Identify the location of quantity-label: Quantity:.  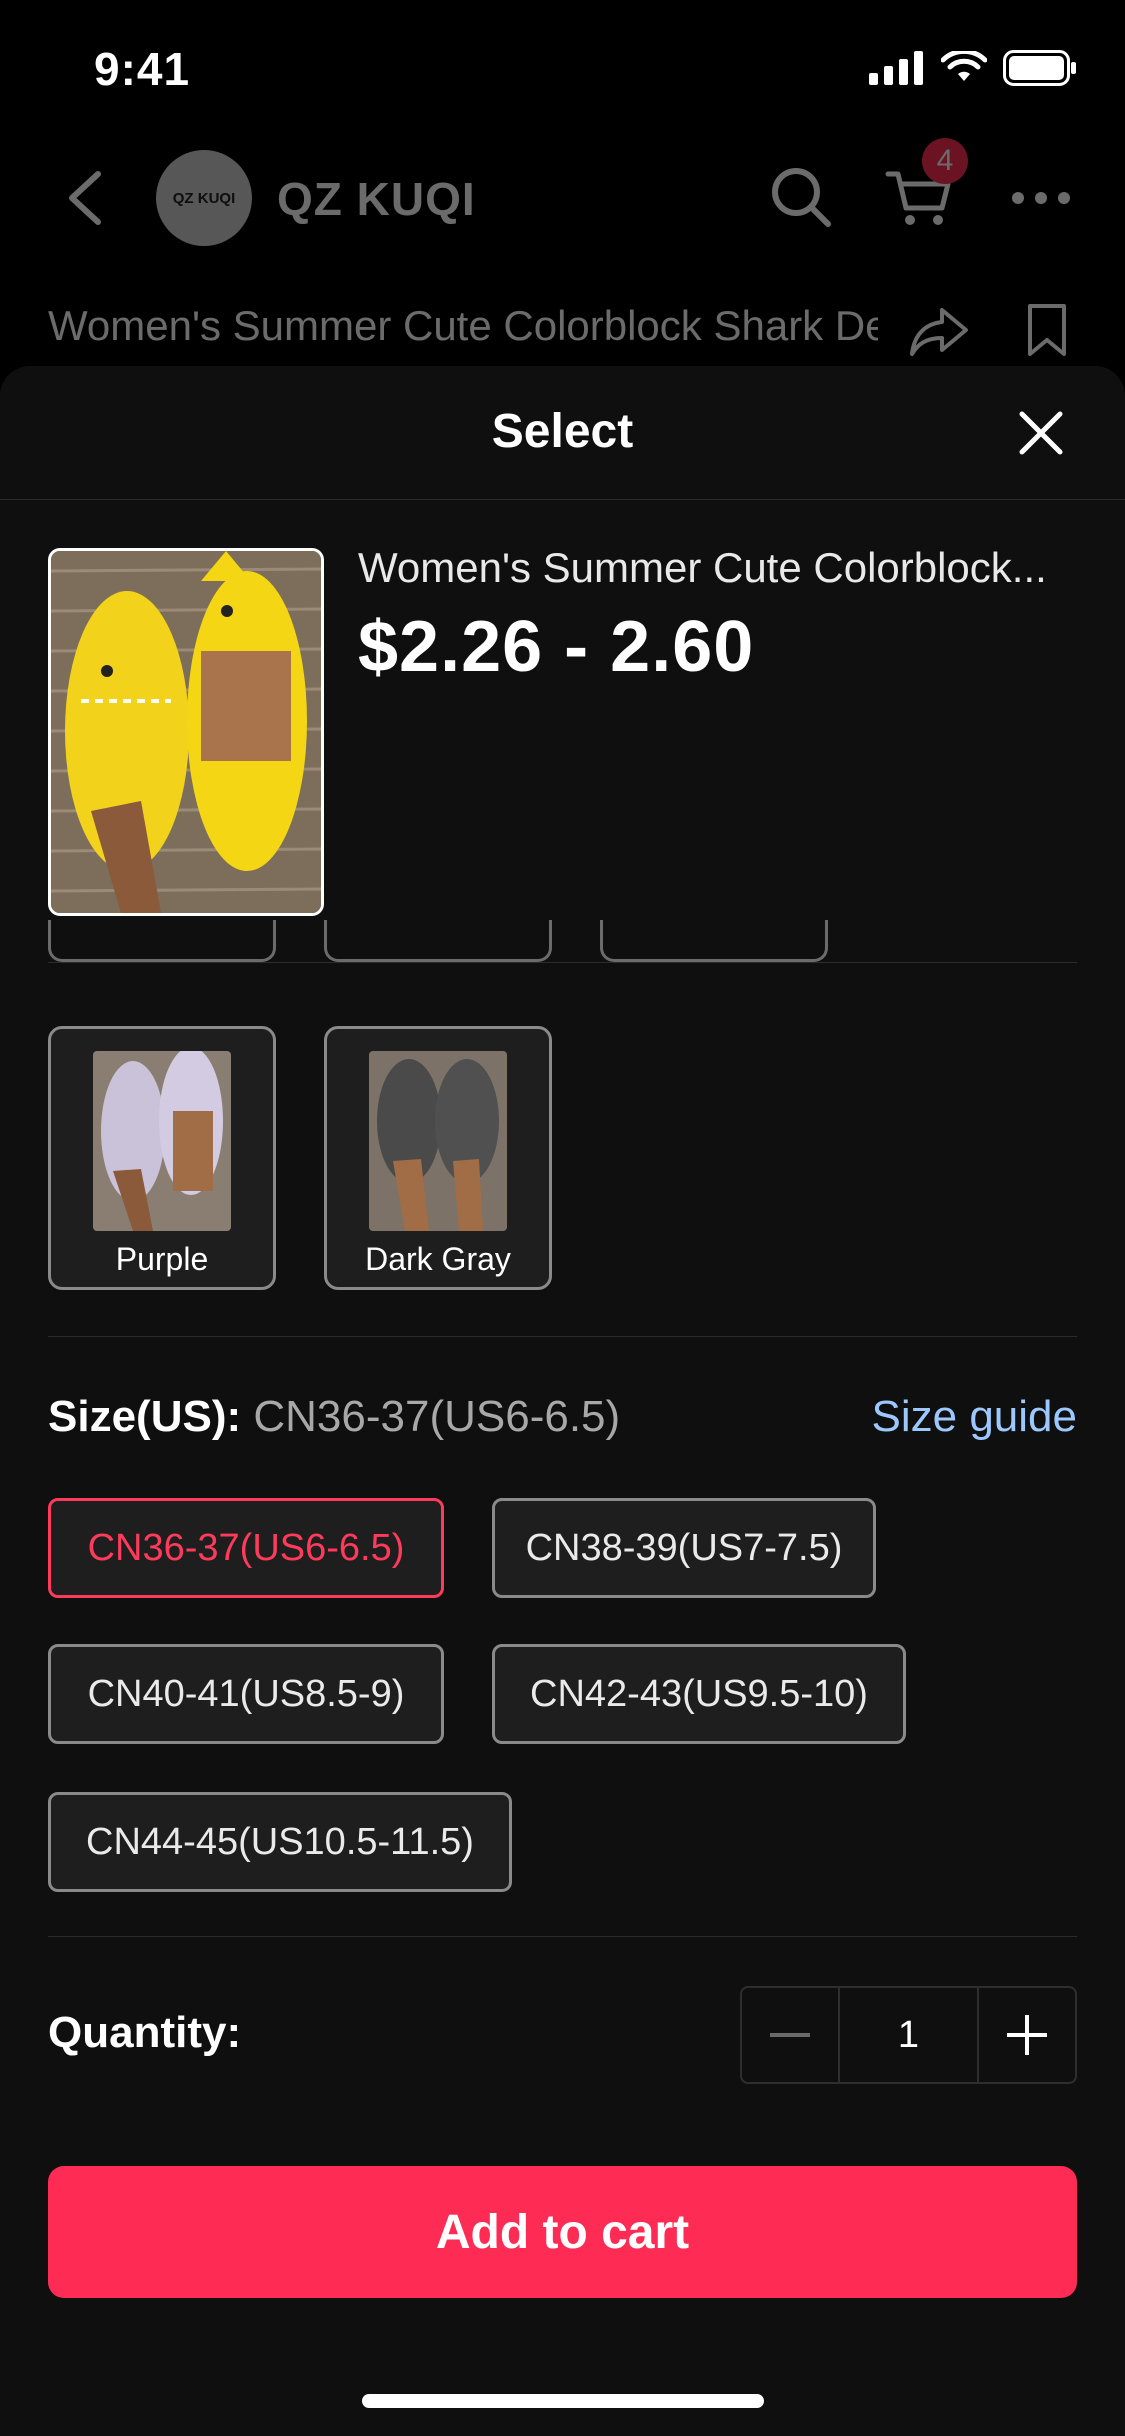
(145, 2032).